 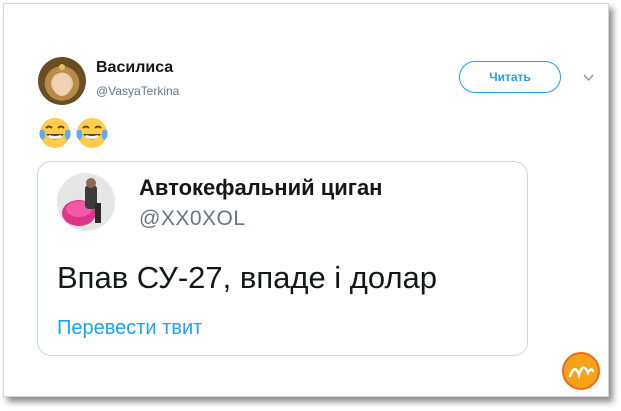 I want to click on display-name: Василиса, so click(x=134, y=68).